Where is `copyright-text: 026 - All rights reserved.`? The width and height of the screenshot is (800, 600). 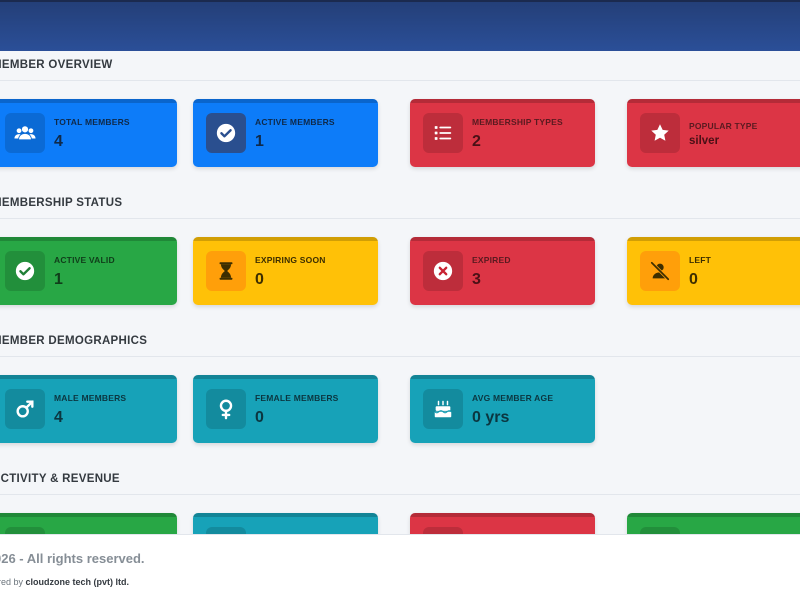 copyright-text: 026 - All rights reserved. is located at coordinates (72, 558).